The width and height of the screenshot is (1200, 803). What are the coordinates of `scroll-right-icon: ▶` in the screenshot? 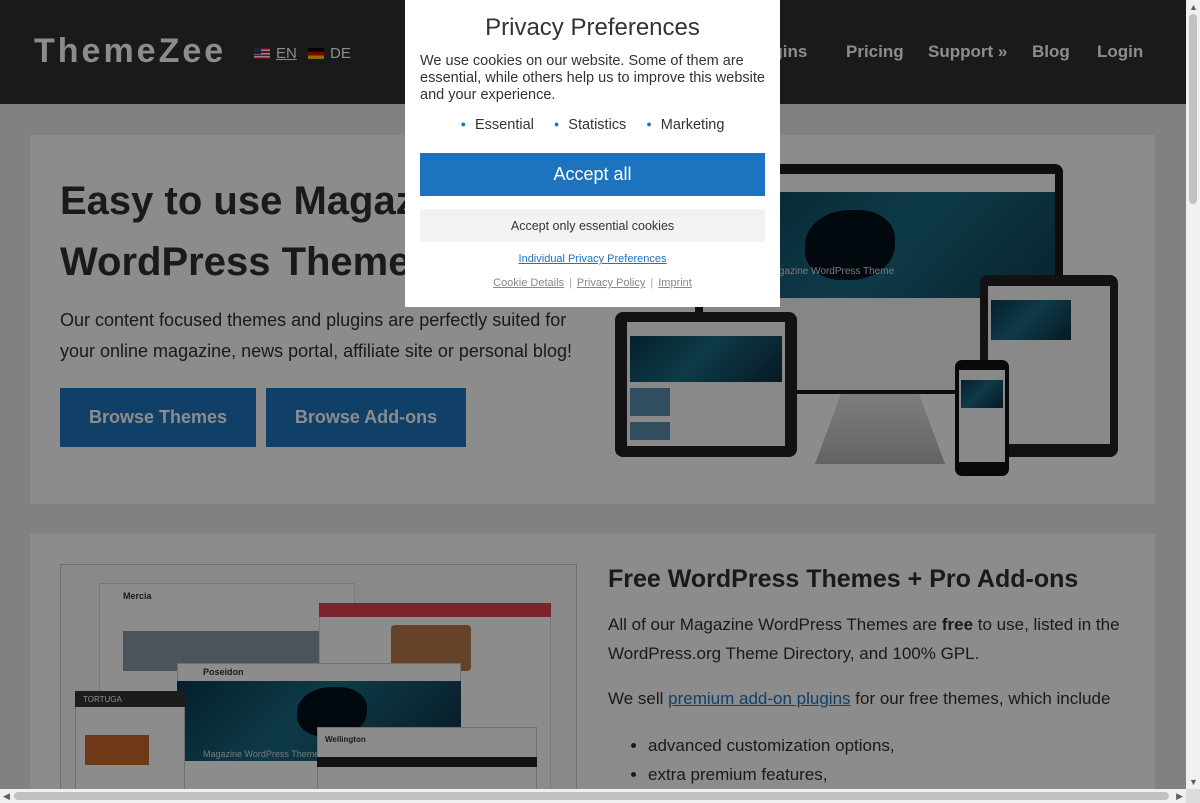 It's located at (1179, 796).